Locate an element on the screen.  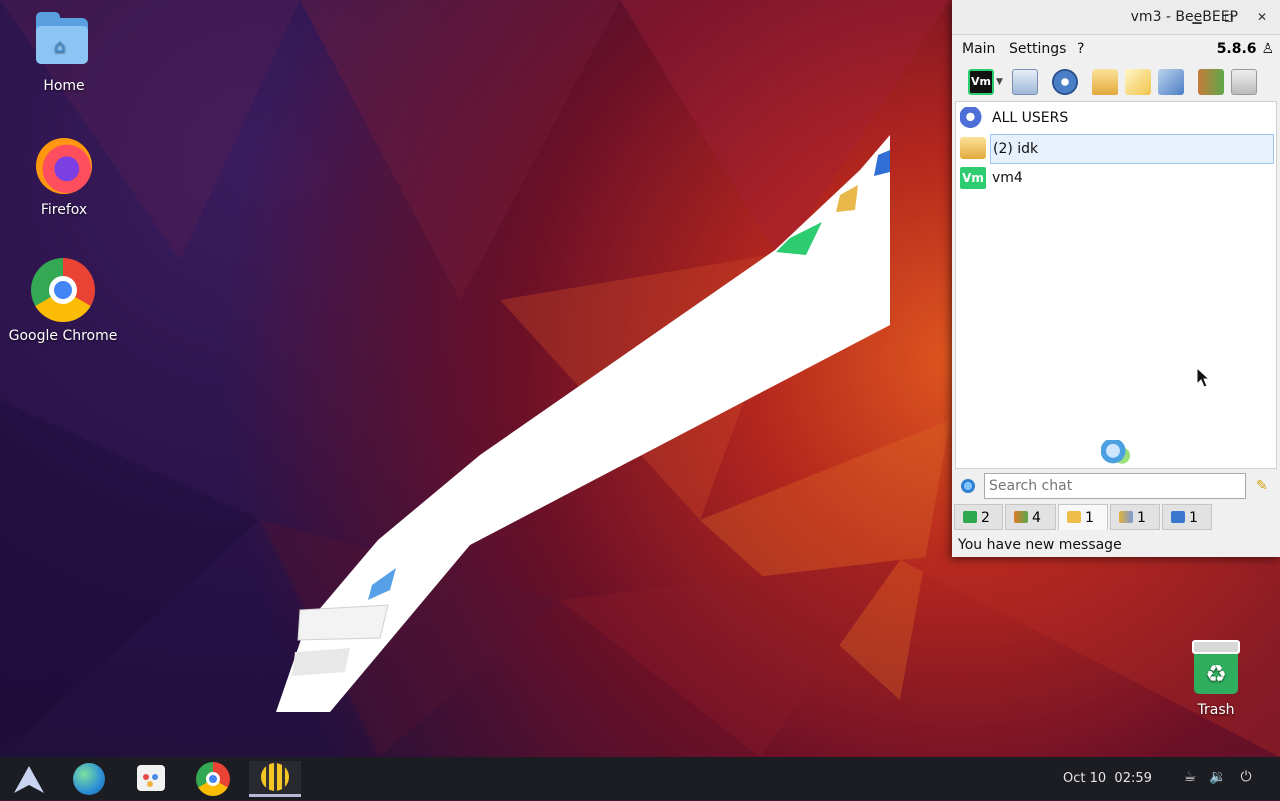
vm-icon: Vm is located at coordinates (973, 178).